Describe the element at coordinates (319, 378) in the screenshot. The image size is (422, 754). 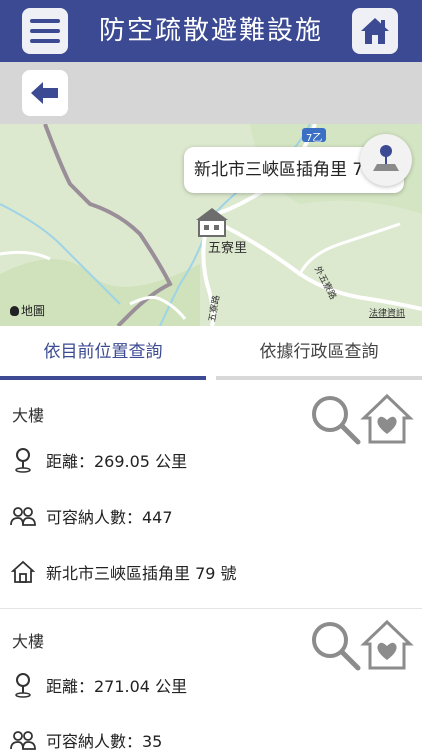
I see `inactive-tab-indicator` at that location.